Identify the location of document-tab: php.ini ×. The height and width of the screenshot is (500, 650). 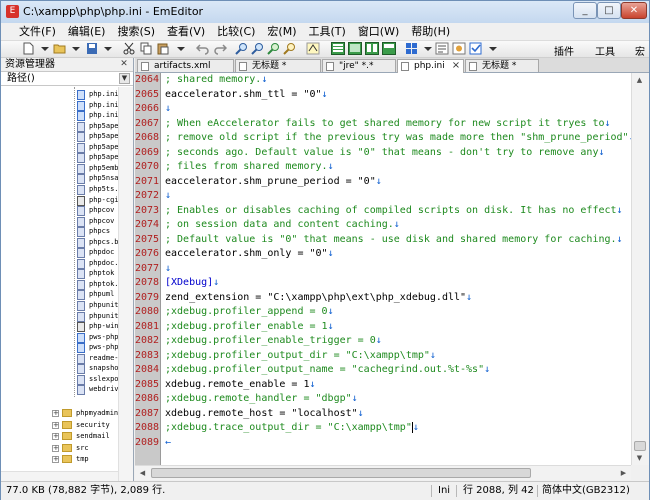
(430, 66).